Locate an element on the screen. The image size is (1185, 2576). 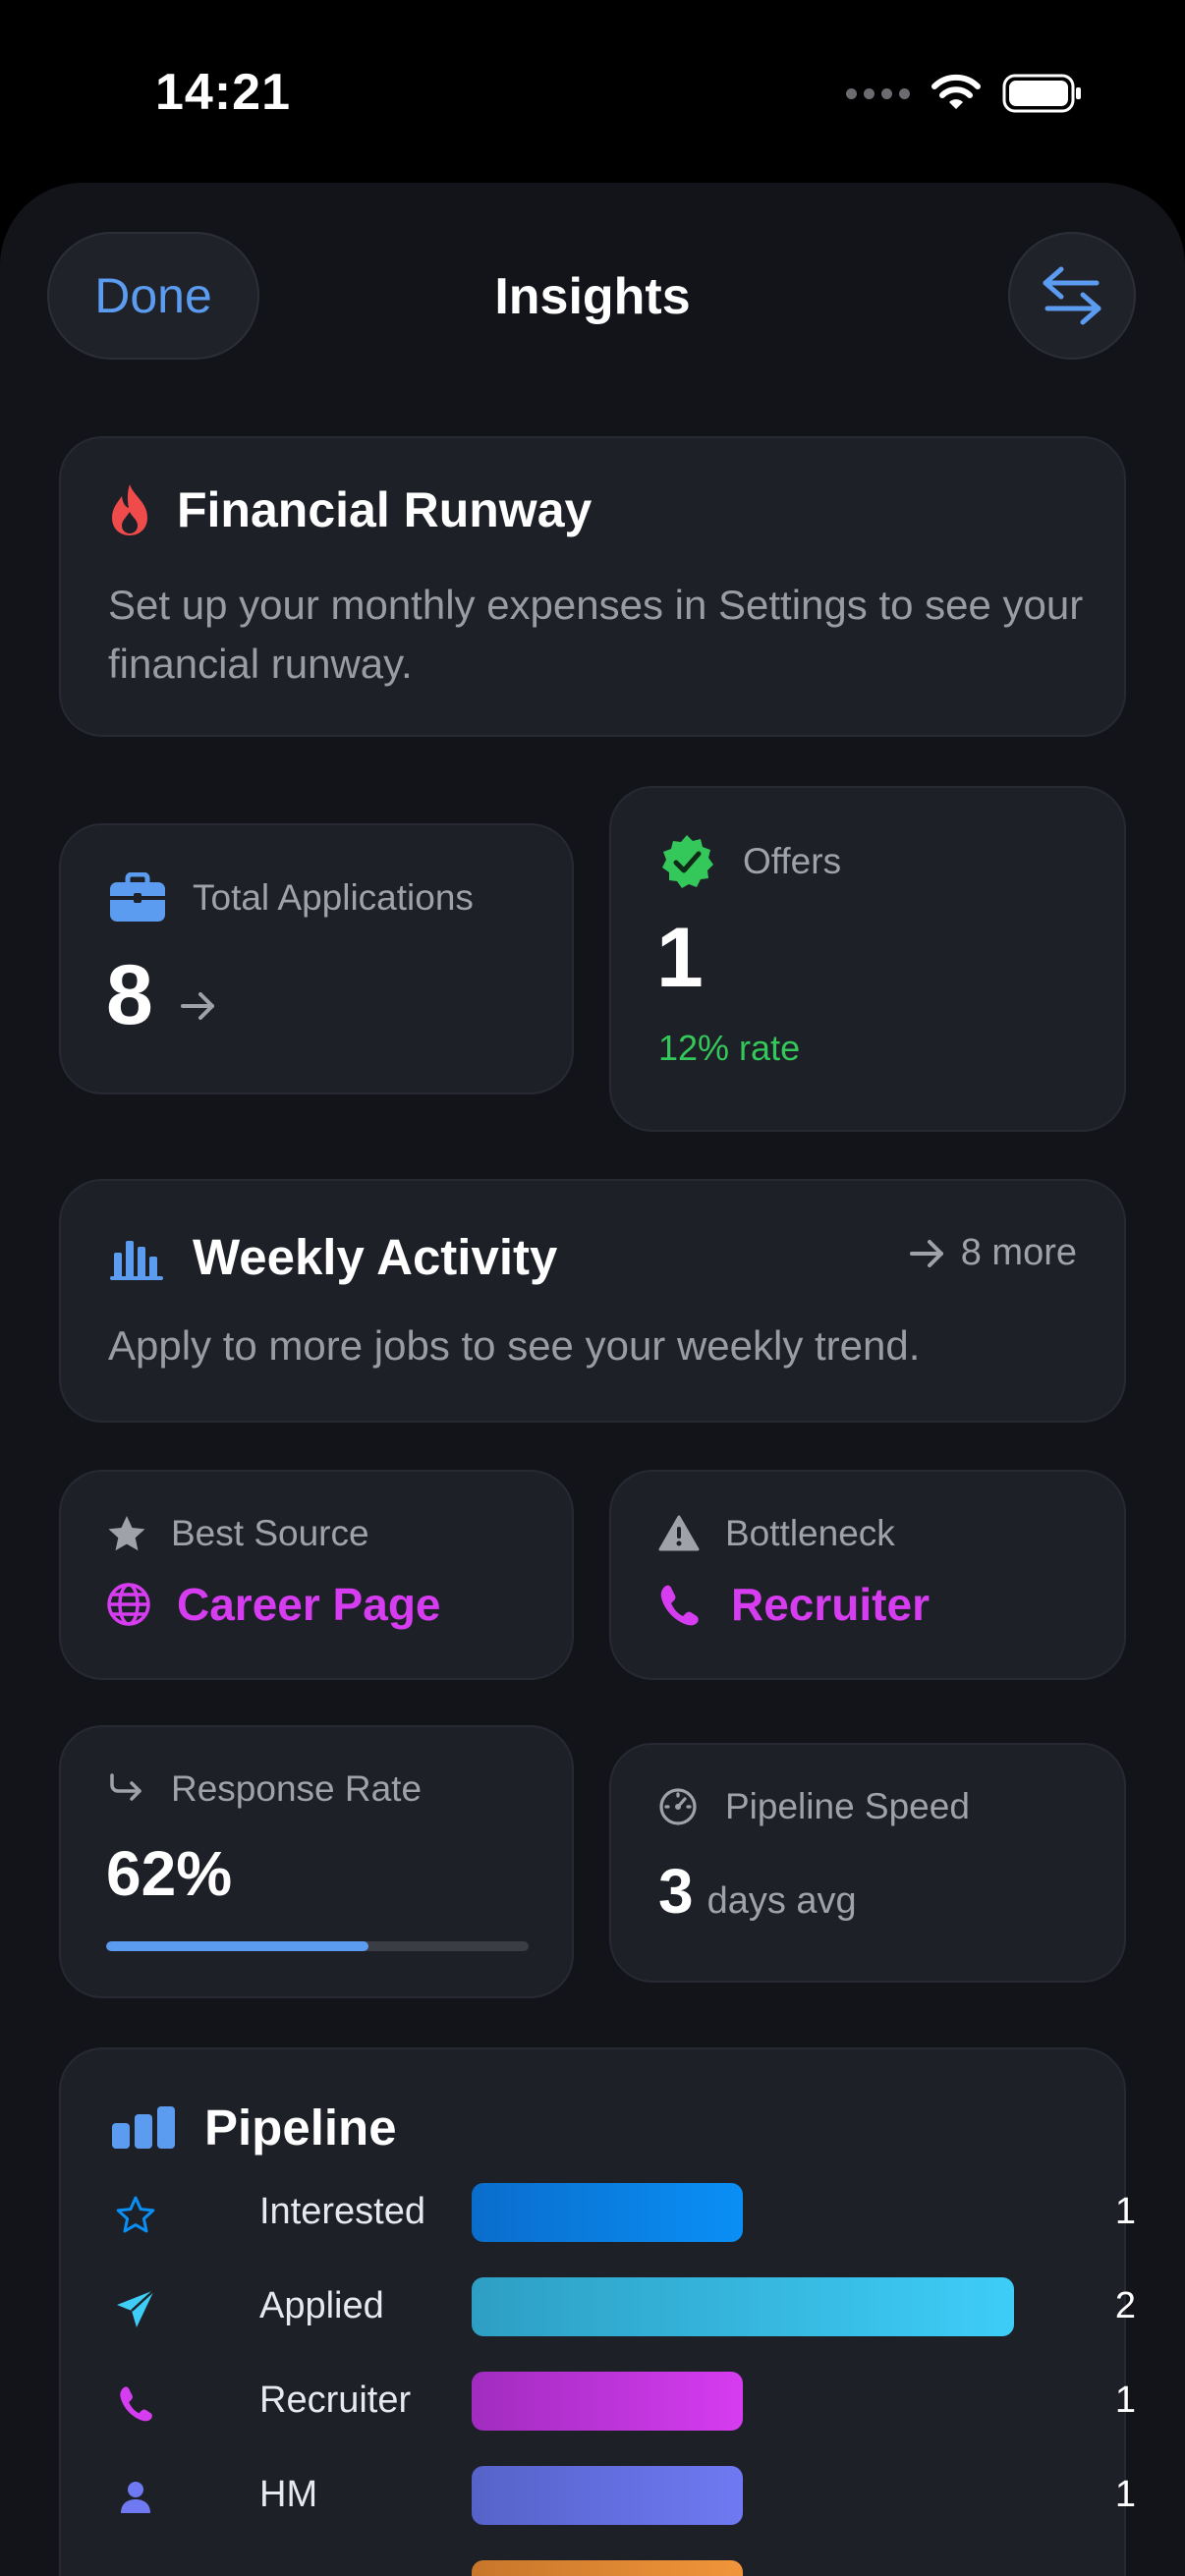
total-applications-label: Total Applications is located at coordinates (334, 897).